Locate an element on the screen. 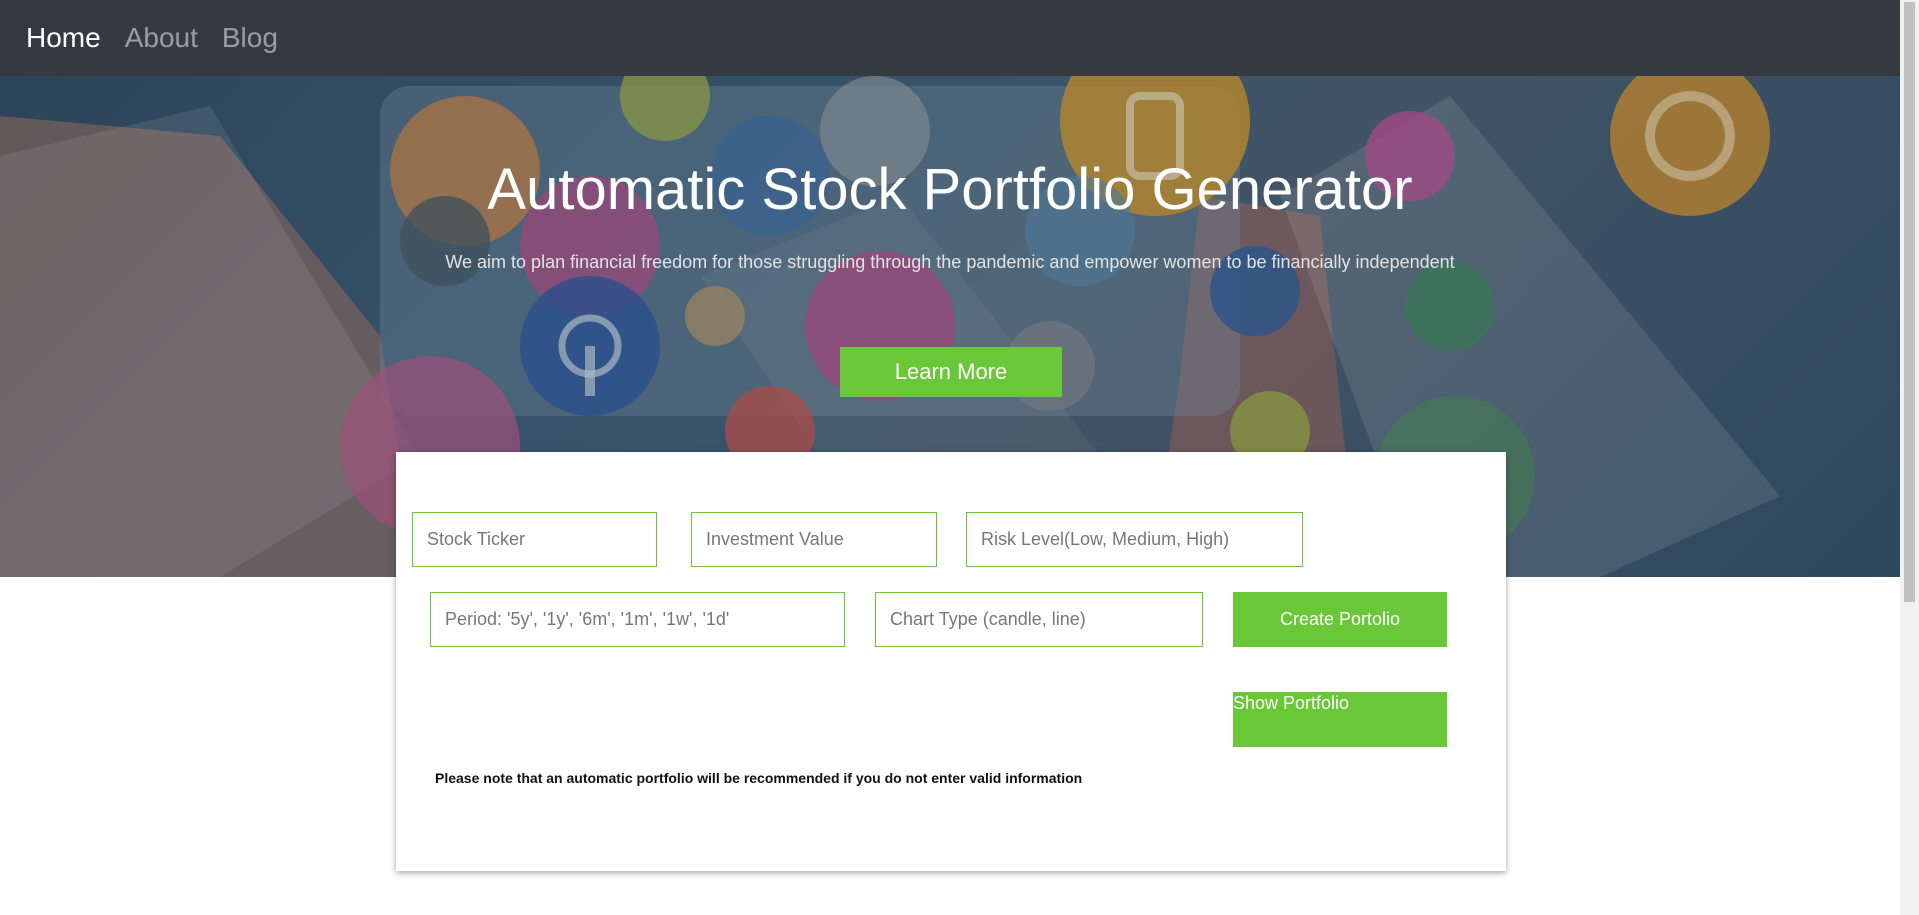  page-title: Automatic Stock Portfolio Generator is located at coordinates (950, 189).